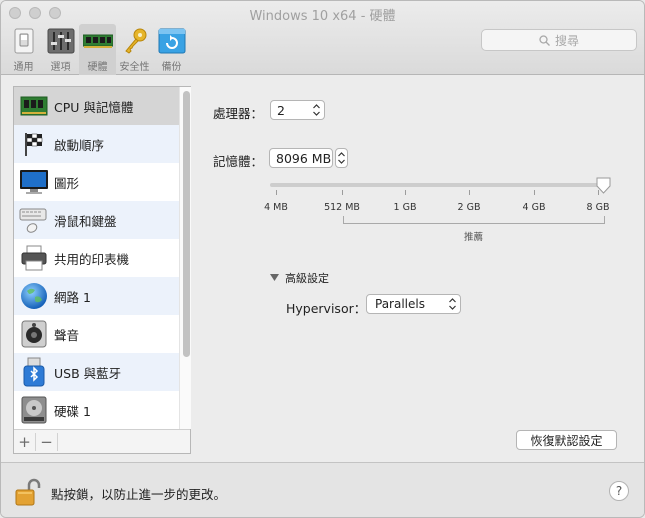  What do you see at coordinates (88, 373) in the screenshot?
I see `sidebar-item-label: USB 與藍牙` at bounding box center [88, 373].